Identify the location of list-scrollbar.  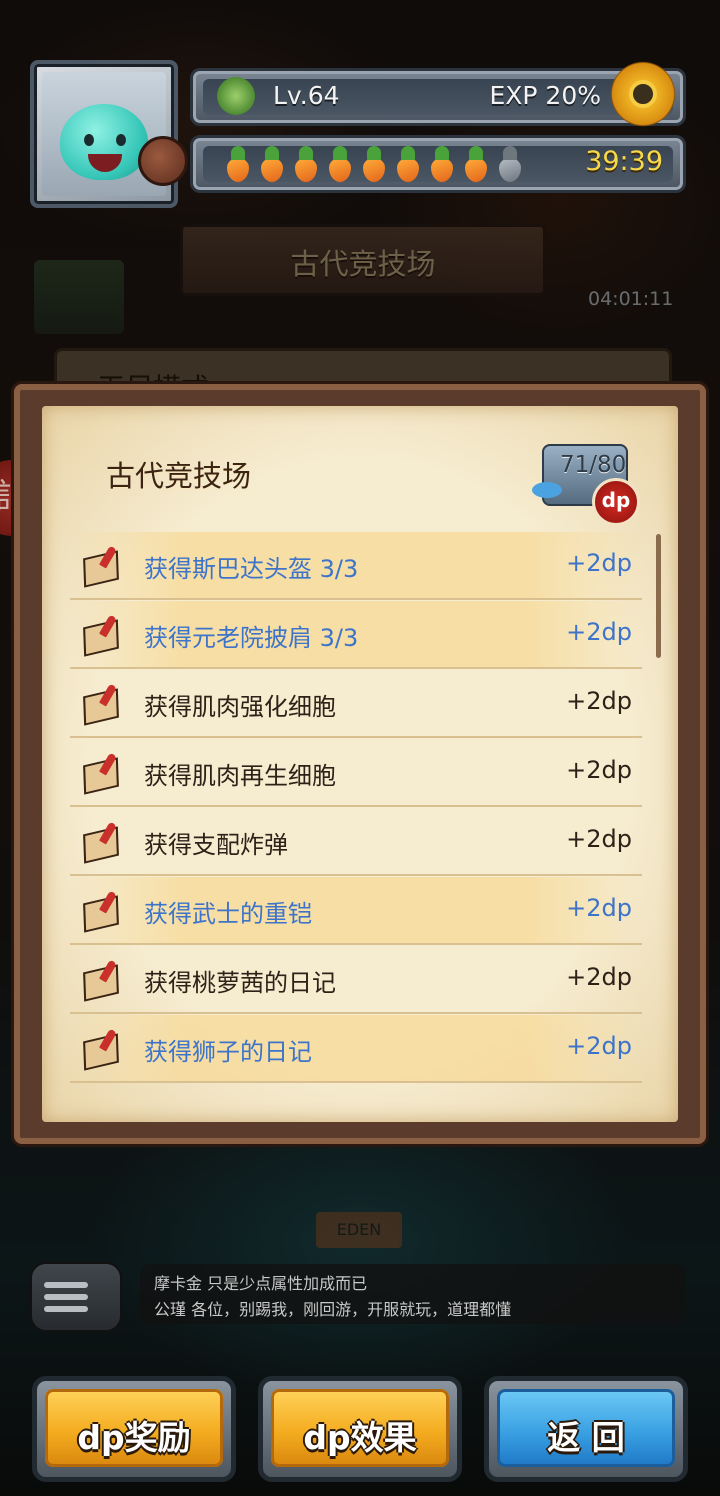
(658, 596).